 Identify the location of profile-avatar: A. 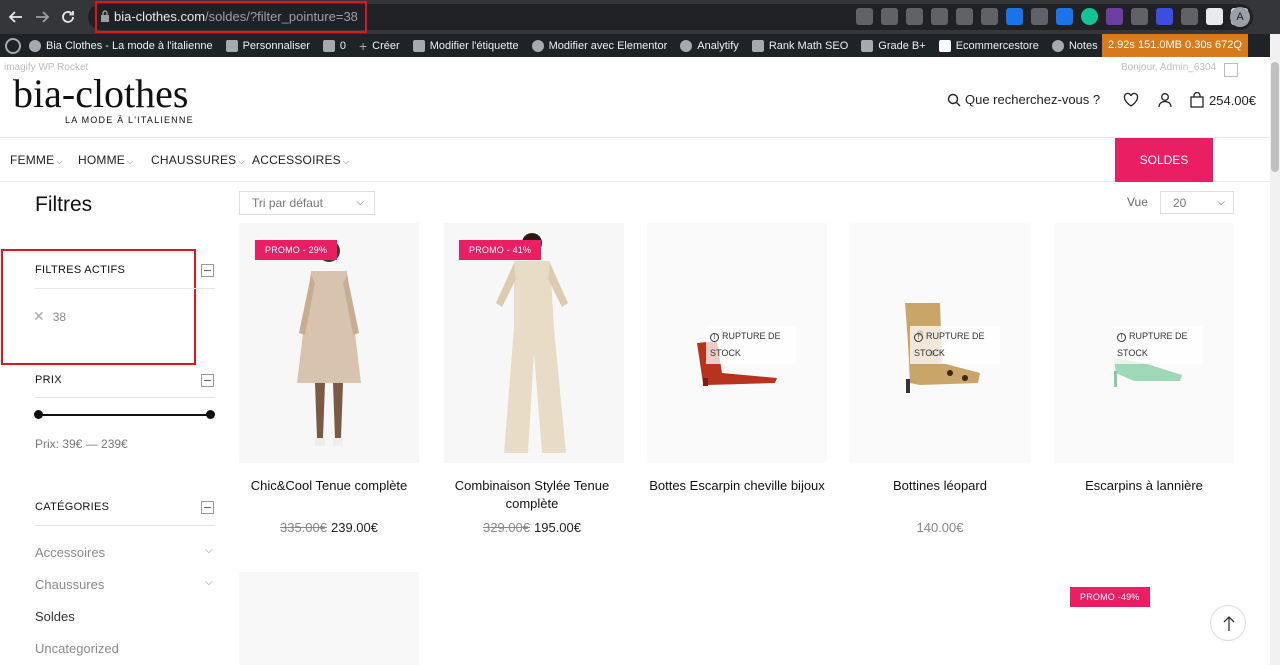
(1240, 17).